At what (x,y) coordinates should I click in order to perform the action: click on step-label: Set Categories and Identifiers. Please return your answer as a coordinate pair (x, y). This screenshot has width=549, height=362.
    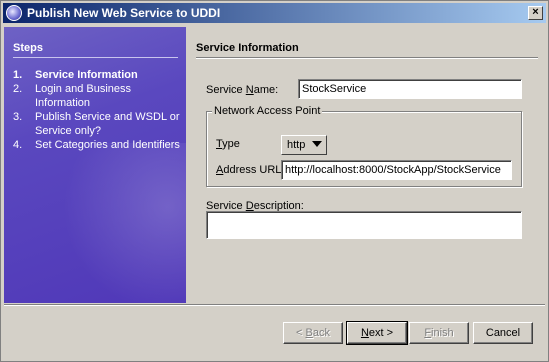
    Looking at the image, I should click on (107, 145).